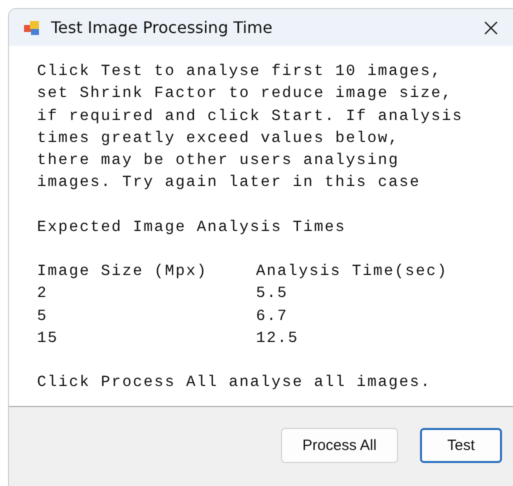 This screenshot has height=486, width=513. Describe the element at coordinates (234, 383) in the screenshot. I see `footer-note: Click Process All analyse all images.` at that location.